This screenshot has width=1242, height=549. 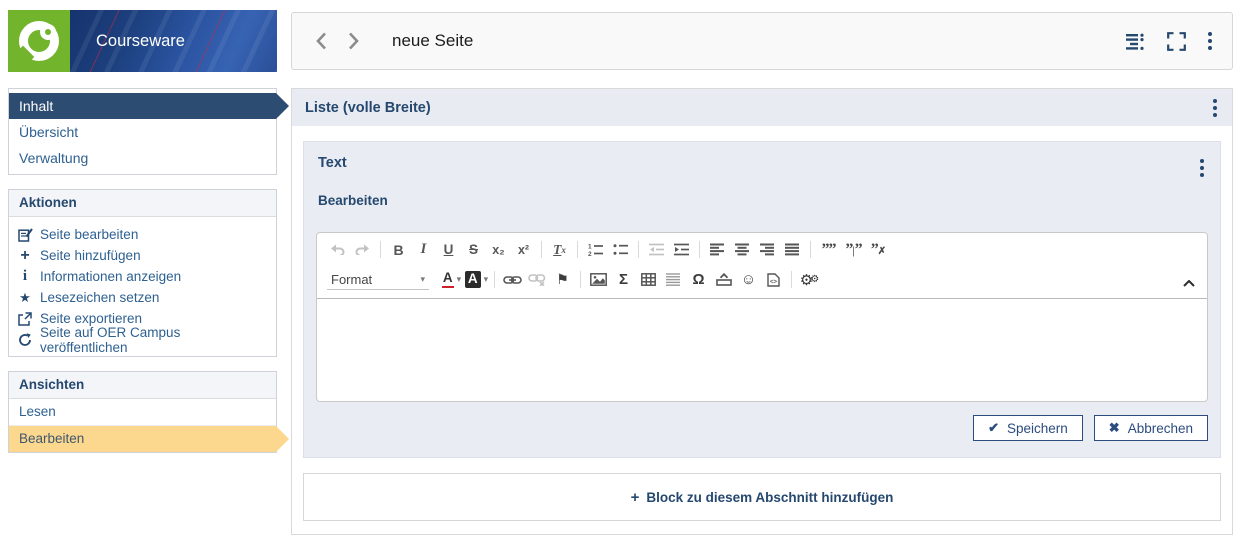 What do you see at coordinates (378, 280) in the screenshot?
I see `format-dropdown: Format ▾` at bounding box center [378, 280].